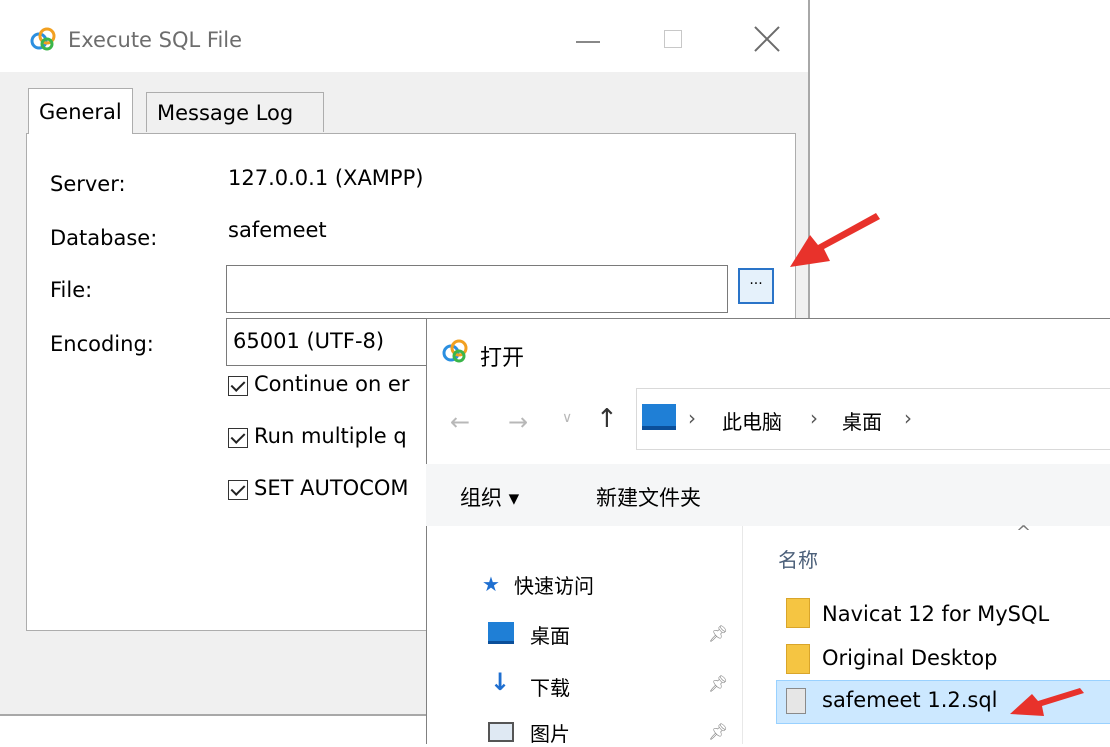 Image resolution: width=1110 pixels, height=747 pixels. I want to click on forward-arrow-icon: →, so click(518, 422).